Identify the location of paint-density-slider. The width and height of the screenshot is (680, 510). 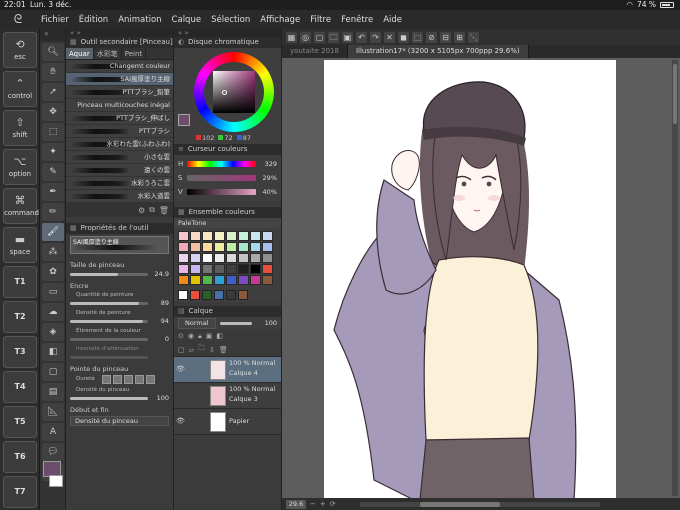
(109, 321).